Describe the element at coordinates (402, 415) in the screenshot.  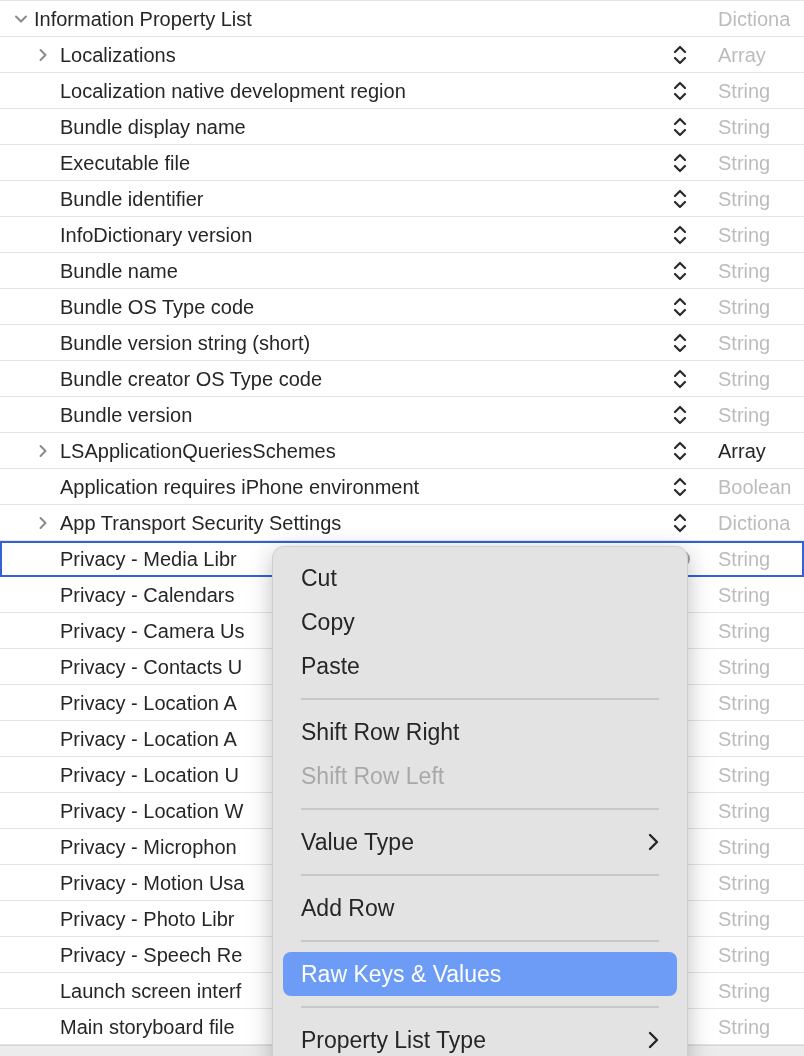
I see `table-row: Bundle version String` at that location.